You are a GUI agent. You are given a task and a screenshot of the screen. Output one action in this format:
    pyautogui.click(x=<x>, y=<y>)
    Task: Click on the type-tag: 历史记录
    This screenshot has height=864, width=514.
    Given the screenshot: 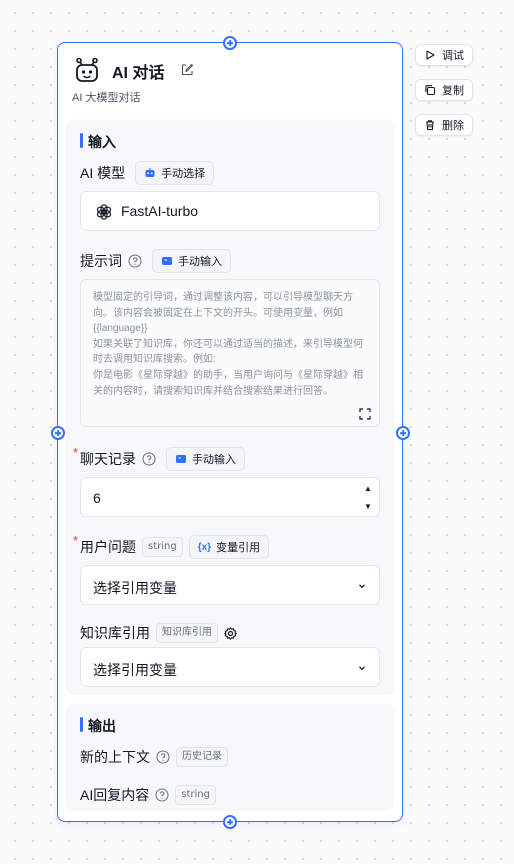 What is the action you would take?
    pyautogui.click(x=202, y=757)
    